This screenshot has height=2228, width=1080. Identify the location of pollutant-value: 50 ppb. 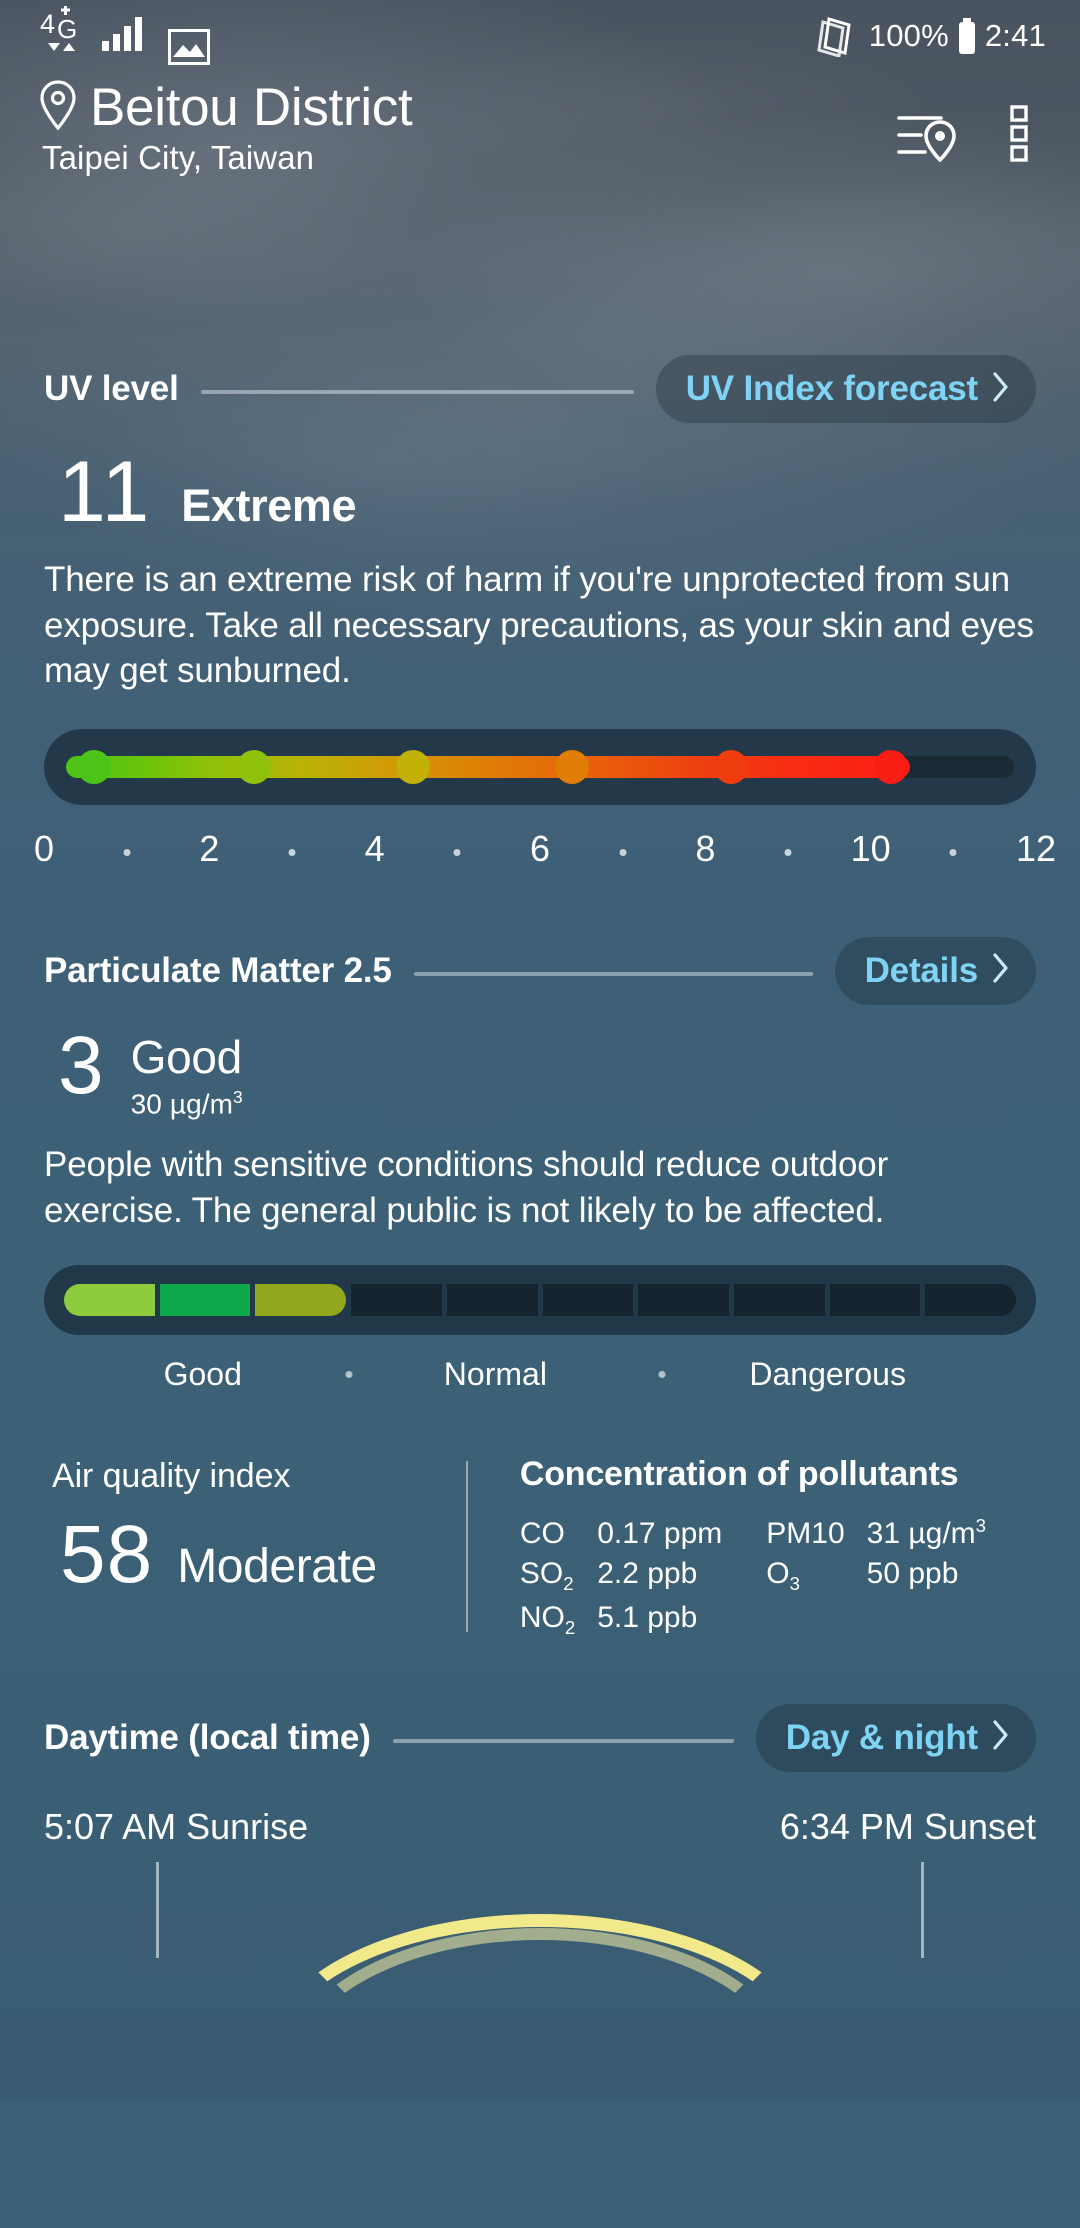
(912, 1573).